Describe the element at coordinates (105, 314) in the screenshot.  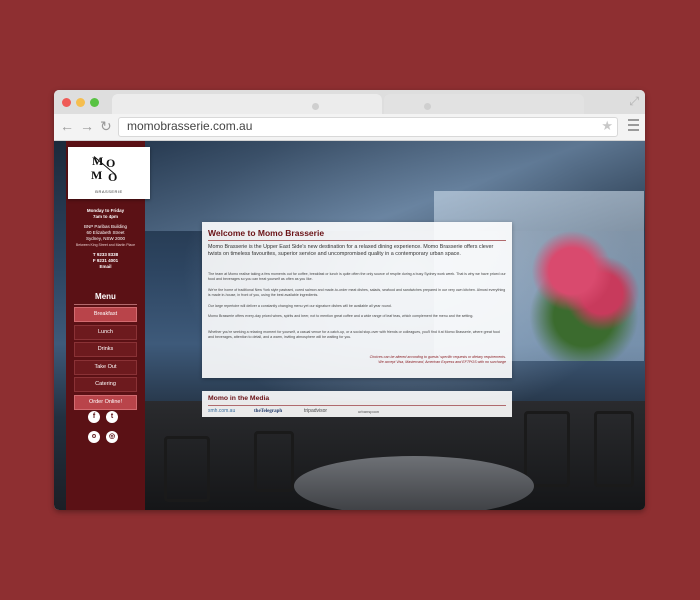
I see `menu-item-breakfast: Breakfast` at that location.